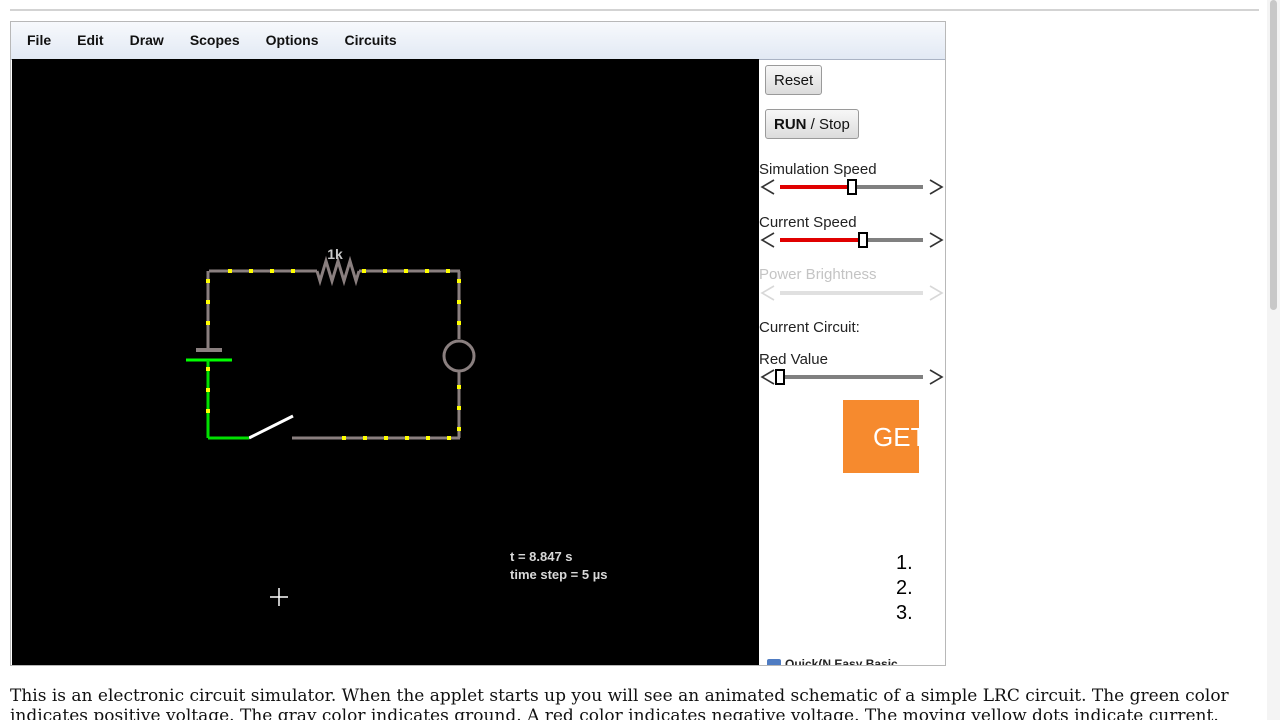 The image size is (1280, 720). I want to click on menu-circuits: Circuits, so click(371, 40).